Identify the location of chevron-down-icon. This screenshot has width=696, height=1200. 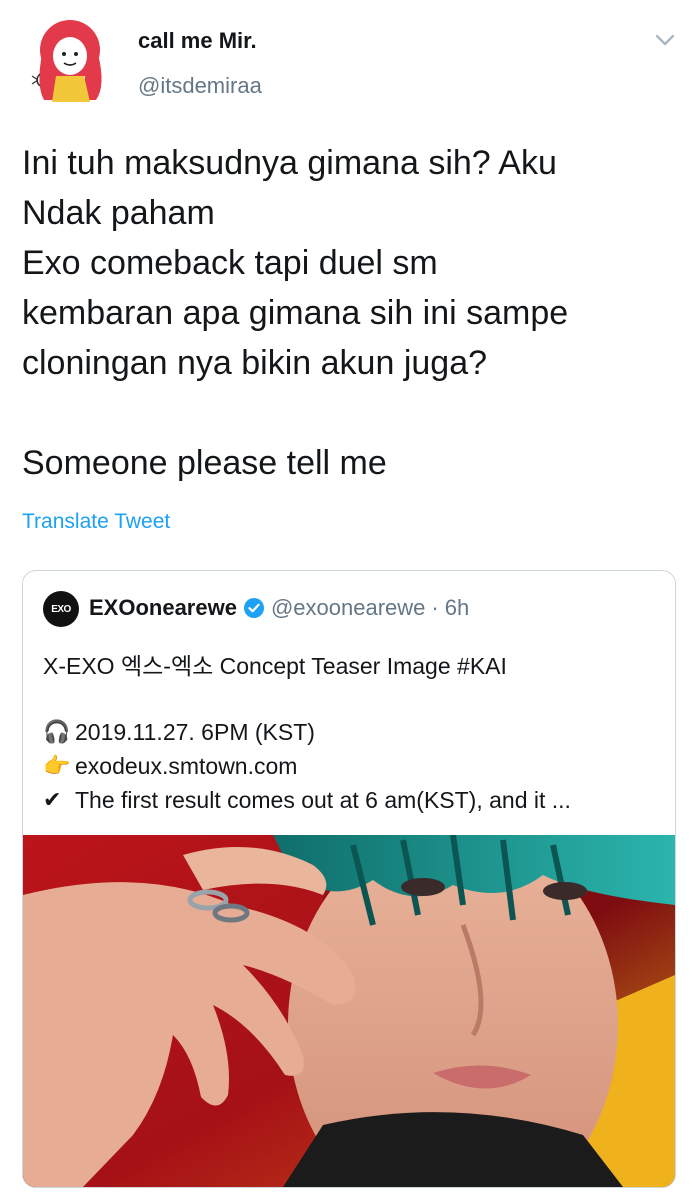
(665, 40).